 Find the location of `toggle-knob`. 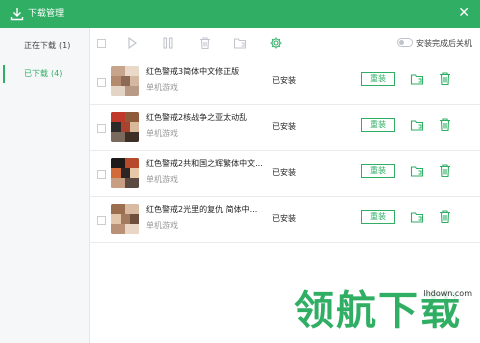

toggle-knob is located at coordinates (401, 42).